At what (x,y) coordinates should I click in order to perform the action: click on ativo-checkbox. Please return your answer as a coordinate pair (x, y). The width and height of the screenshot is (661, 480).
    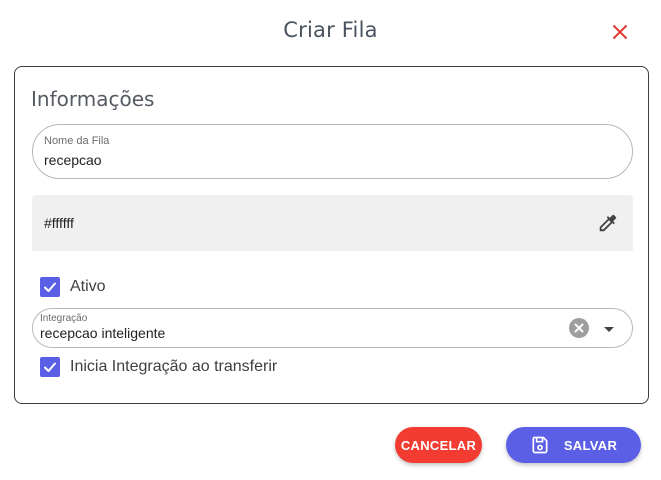
    Looking at the image, I should click on (50, 287).